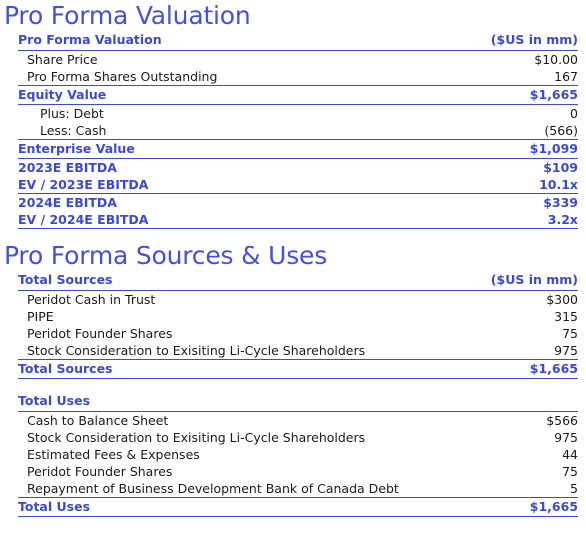  What do you see at coordinates (127, 15) in the screenshot?
I see `page-title-pro-forma-valuation: Pro Forma Valuation` at bounding box center [127, 15].